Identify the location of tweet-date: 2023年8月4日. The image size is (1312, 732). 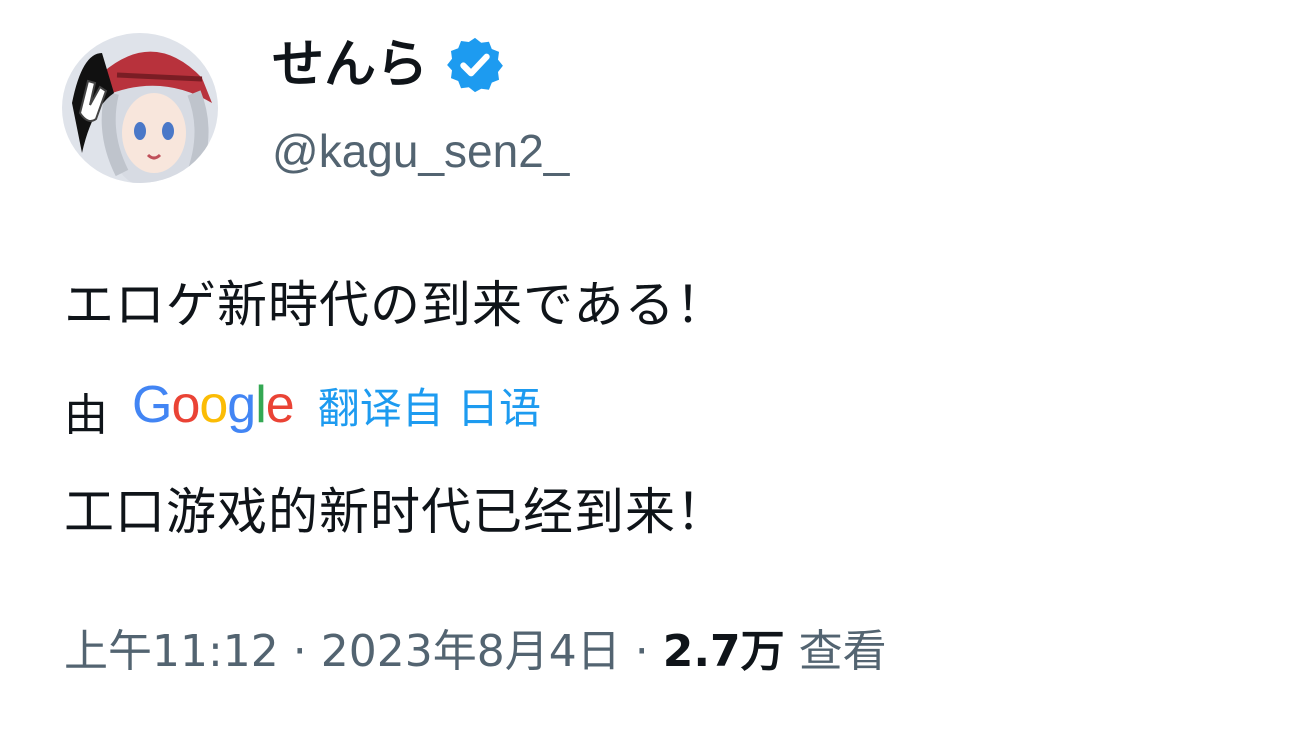
(471, 651).